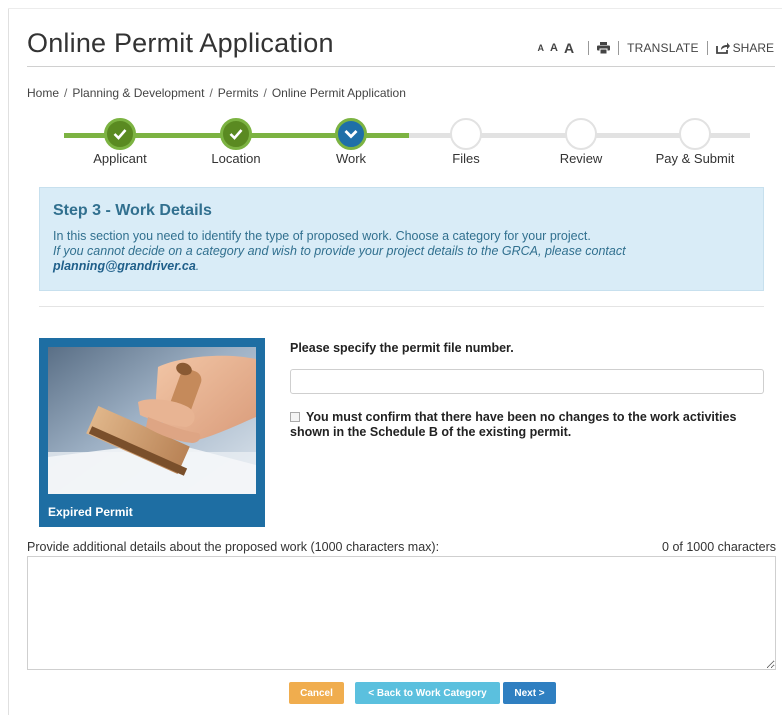 The image size is (782, 715). Describe the element at coordinates (695, 158) in the screenshot. I see `step-label: Pay & Submit` at that location.